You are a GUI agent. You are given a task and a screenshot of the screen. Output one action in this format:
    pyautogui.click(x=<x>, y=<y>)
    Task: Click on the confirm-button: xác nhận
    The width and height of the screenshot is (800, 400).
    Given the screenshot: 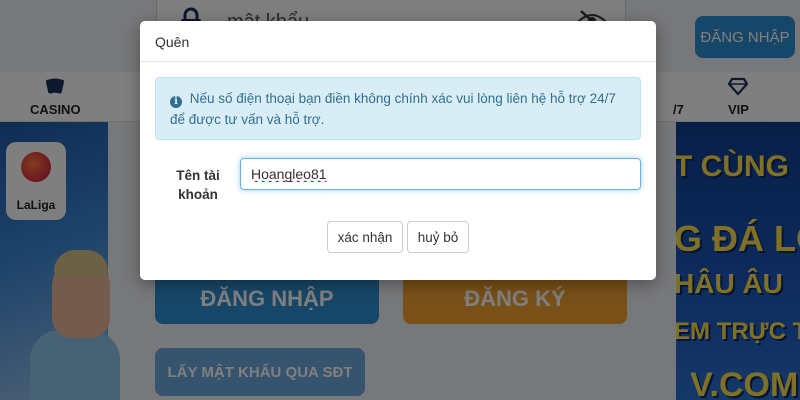 What is the action you would take?
    pyautogui.click(x=365, y=237)
    